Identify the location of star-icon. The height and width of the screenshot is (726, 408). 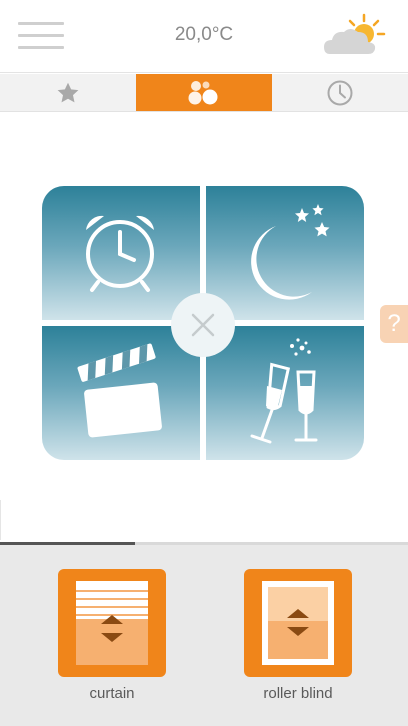
(68, 92).